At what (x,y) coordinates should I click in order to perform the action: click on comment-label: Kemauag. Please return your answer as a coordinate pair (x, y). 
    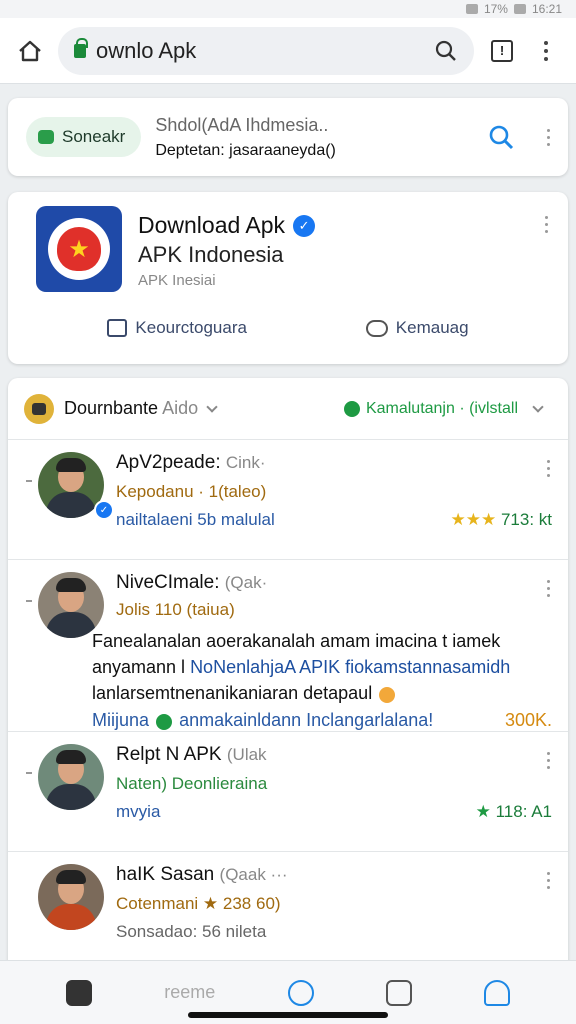
    Looking at the image, I should click on (432, 327).